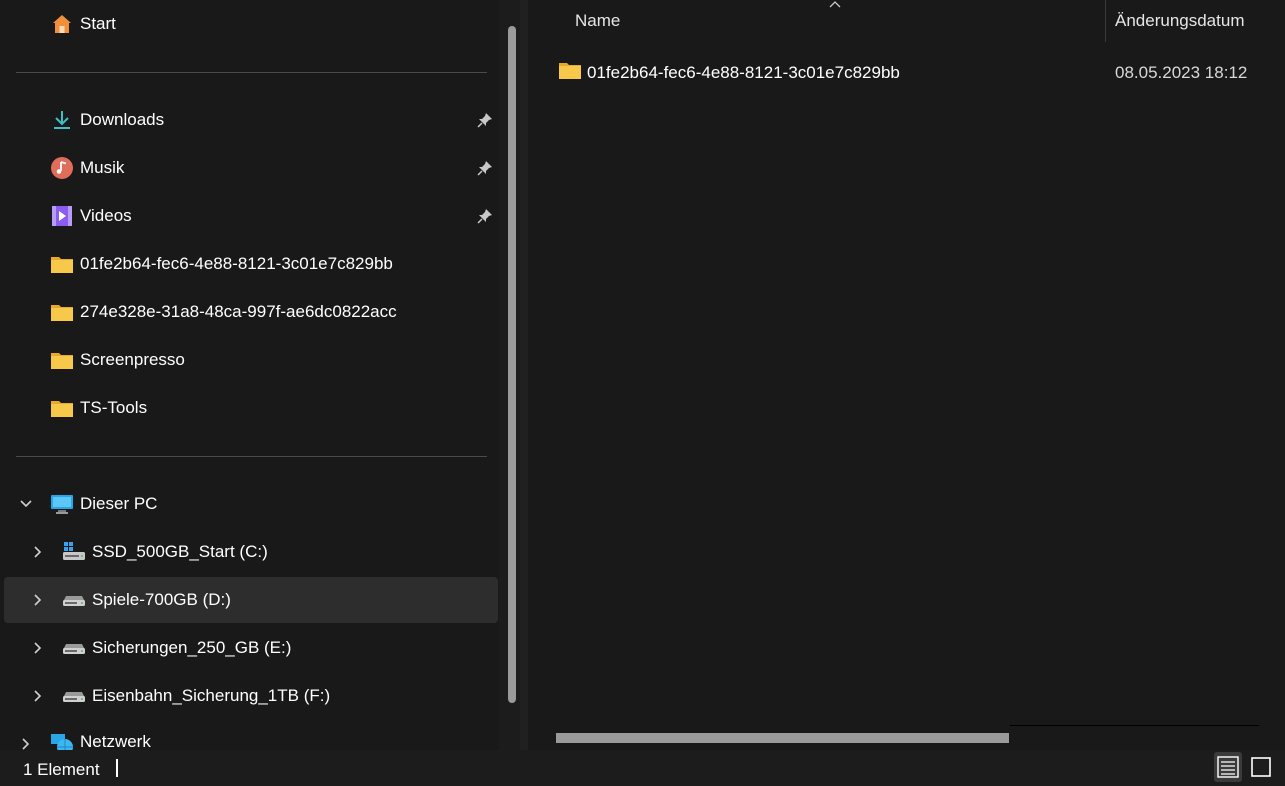 The image size is (1285, 786). I want to click on sort-ascending-icon, so click(835, 4).